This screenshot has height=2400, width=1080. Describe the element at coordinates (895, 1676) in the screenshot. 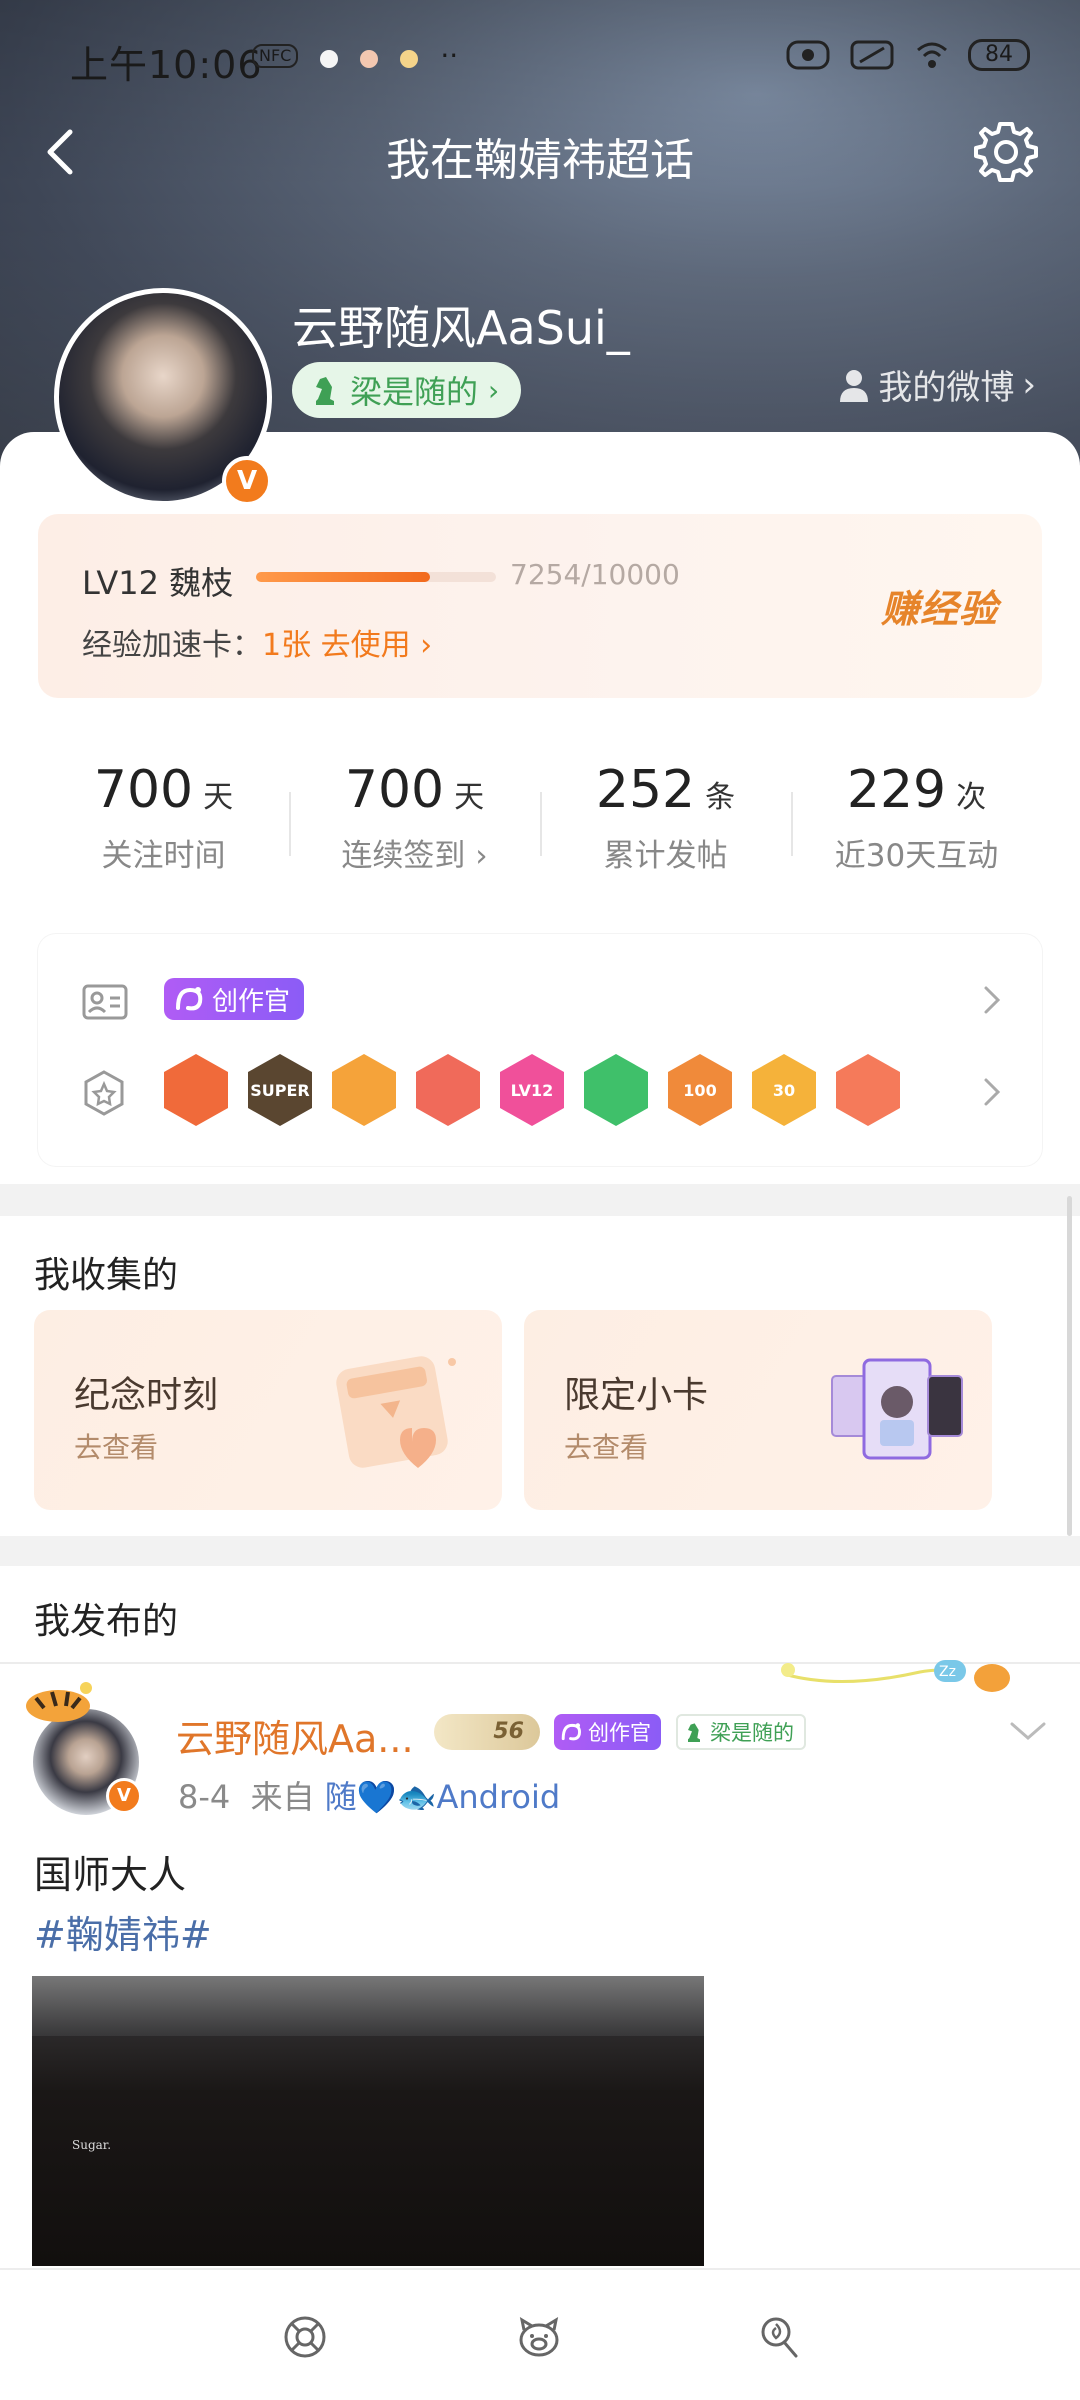

I see `sleeping-cat-decoration-icon: Zz` at that location.